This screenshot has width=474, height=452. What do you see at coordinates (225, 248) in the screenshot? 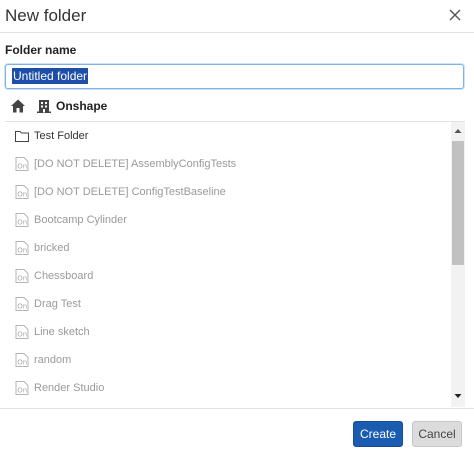
I see `list-item: On bricked` at bounding box center [225, 248].